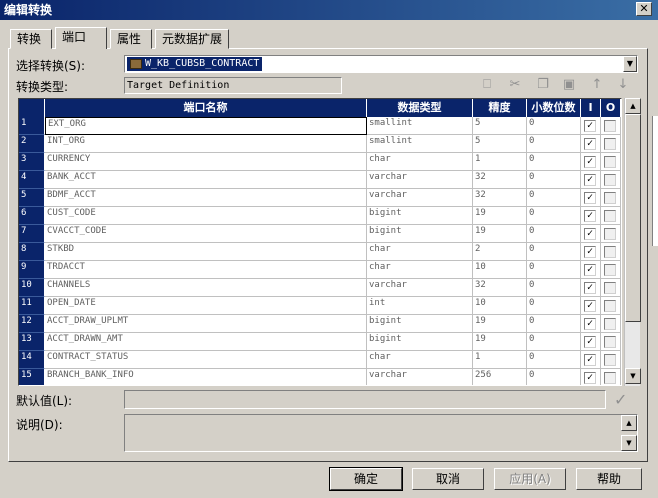  What do you see at coordinates (31, 39) in the screenshot?
I see `tab-transform: 转换` at bounding box center [31, 39].